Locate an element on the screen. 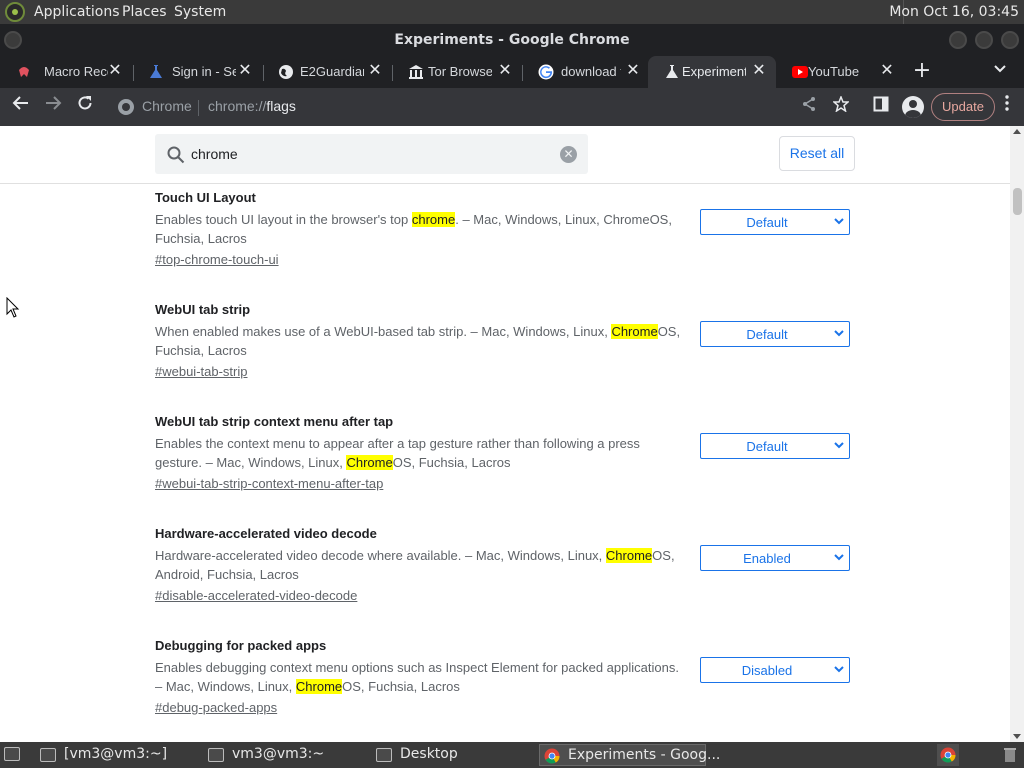 This screenshot has height=768, width=1024. tab-sign-in: Sign in - Se ✕ is located at coordinates (197, 72).